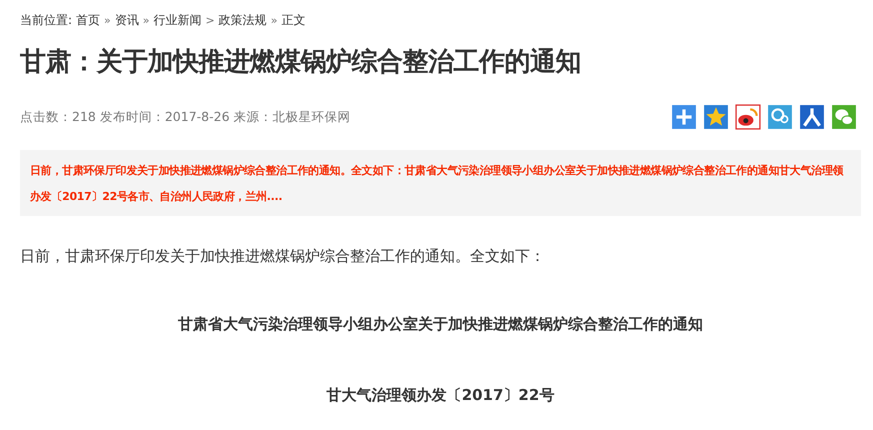 The width and height of the screenshot is (873, 430). Describe the element at coordinates (283, 256) in the screenshot. I see `body-paragraph: 日前，甘肃环保厅印发关于加快推进燃煤锅炉综合整治工作的通知。全文如下：` at that location.